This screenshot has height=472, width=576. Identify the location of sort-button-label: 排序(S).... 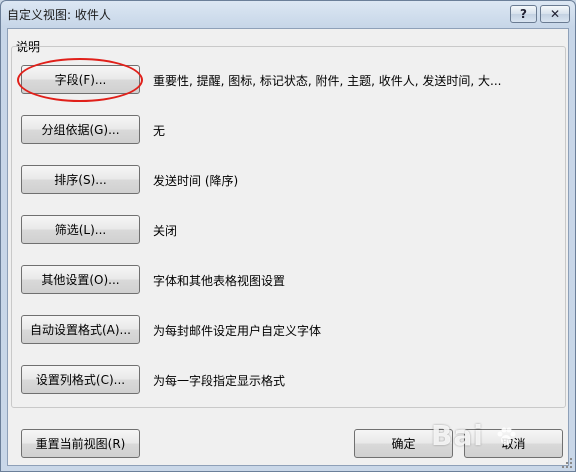
(80, 180).